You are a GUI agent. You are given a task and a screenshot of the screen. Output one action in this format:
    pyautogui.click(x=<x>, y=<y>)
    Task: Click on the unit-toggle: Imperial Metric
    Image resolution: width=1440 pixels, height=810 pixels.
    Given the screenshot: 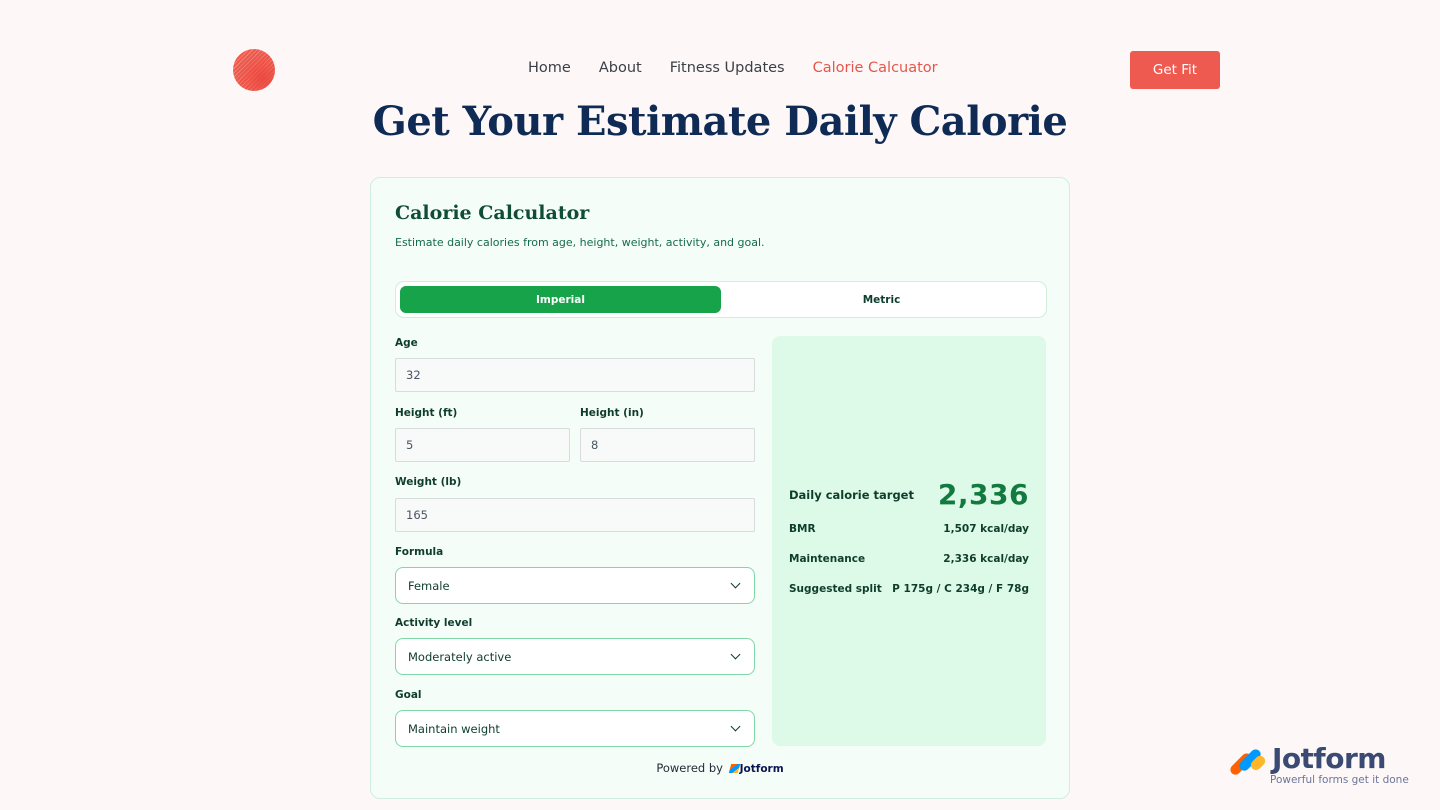 What is the action you would take?
    pyautogui.click(x=721, y=299)
    